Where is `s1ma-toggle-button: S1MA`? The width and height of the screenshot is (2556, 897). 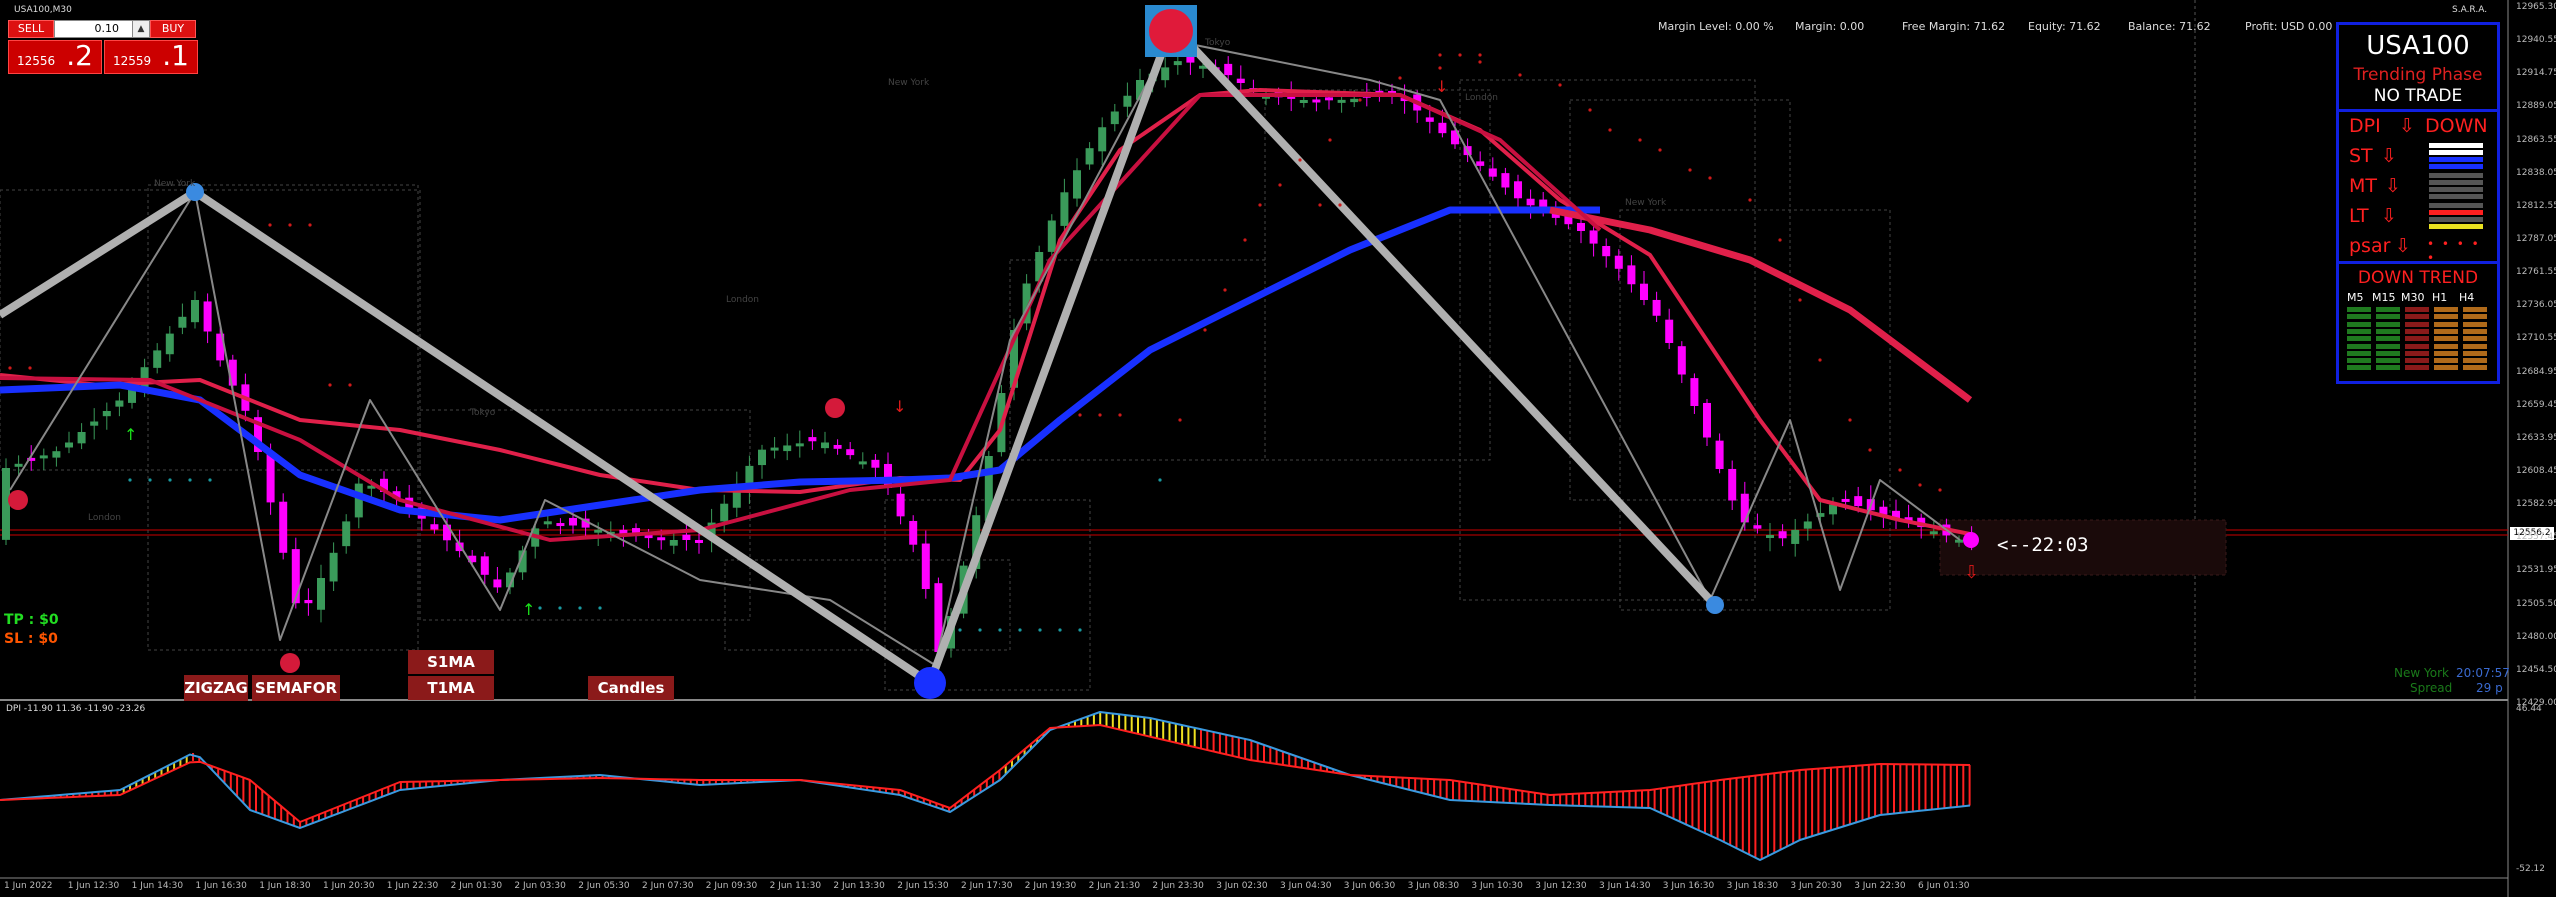
s1ma-toggle-button: S1MA is located at coordinates (451, 662).